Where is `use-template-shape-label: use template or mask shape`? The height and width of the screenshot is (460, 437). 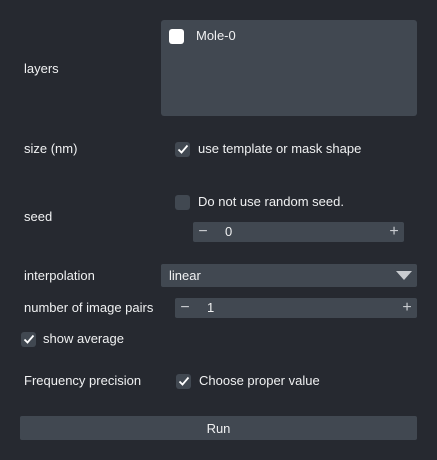
use-template-shape-label: use template or mask shape is located at coordinates (280, 148).